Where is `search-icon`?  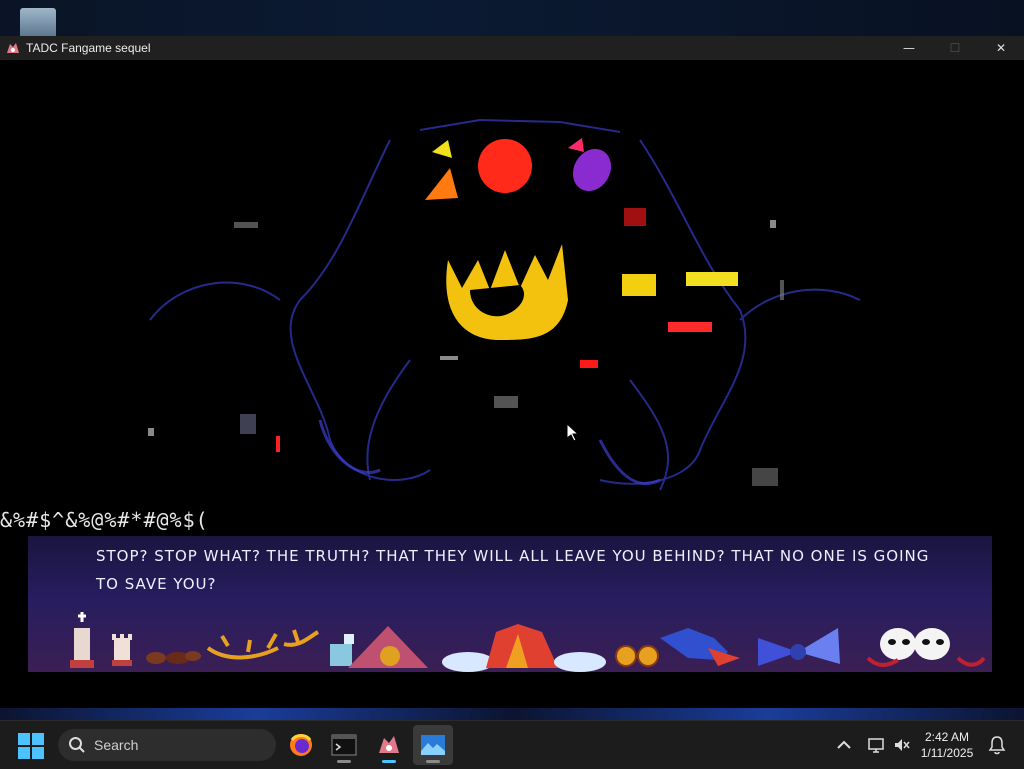 search-icon is located at coordinates (77, 745).